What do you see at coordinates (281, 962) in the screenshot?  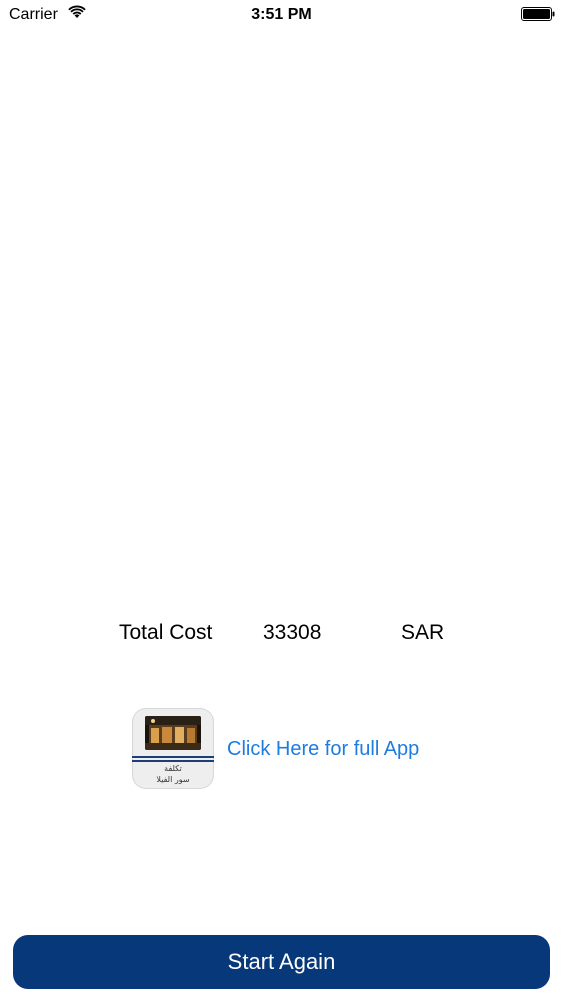 I see `start-again-button: Start Again` at bounding box center [281, 962].